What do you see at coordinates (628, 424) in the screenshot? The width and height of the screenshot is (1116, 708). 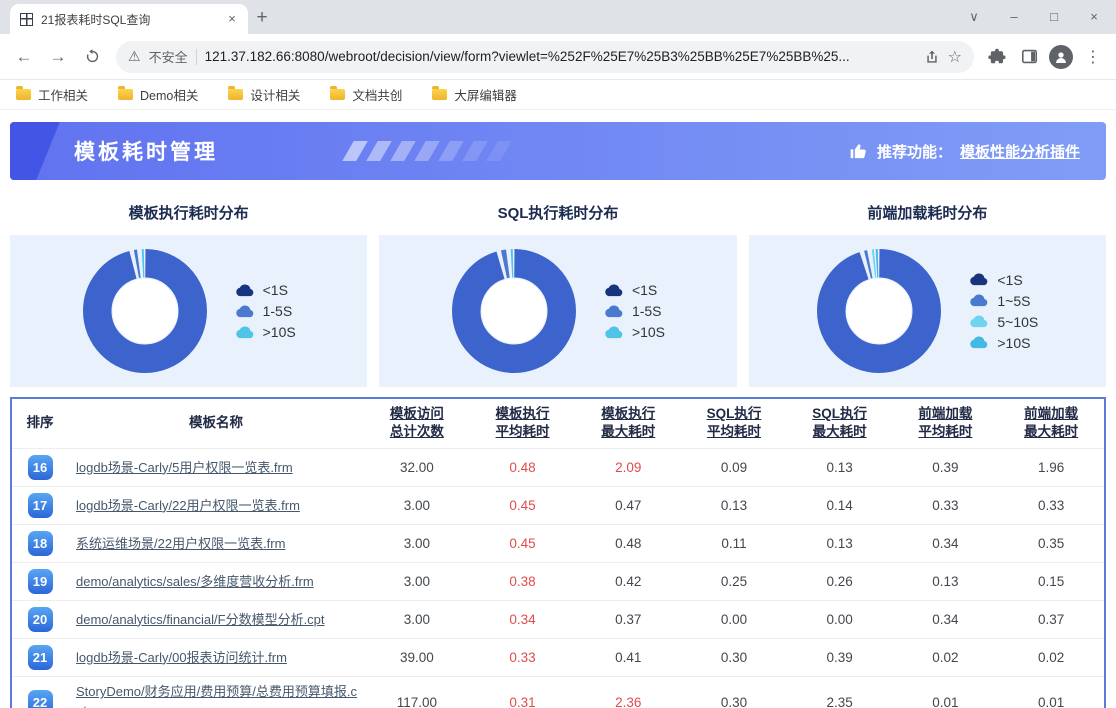 I see `column-header: 模板执行 最大耗时` at bounding box center [628, 424].